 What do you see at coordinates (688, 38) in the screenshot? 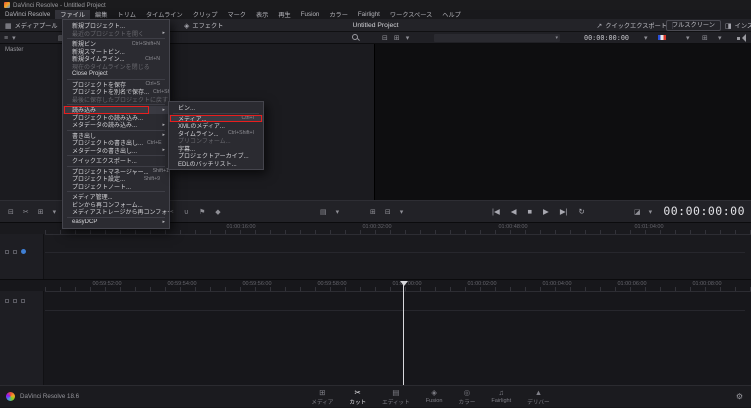
I see `option-dropdown: ▾` at bounding box center [688, 38].